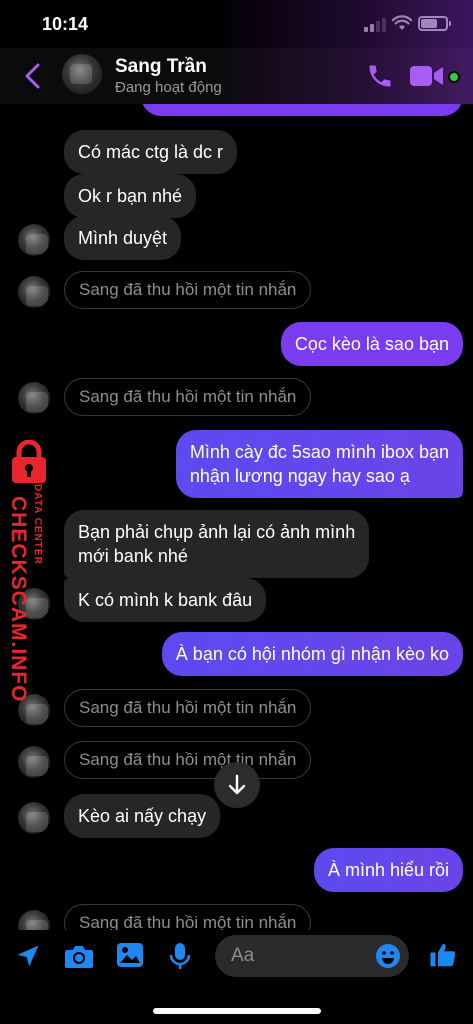 This screenshot has width=473, height=1024. Describe the element at coordinates (79, 956) in the screenshot. I see `camera-icon` at that location.